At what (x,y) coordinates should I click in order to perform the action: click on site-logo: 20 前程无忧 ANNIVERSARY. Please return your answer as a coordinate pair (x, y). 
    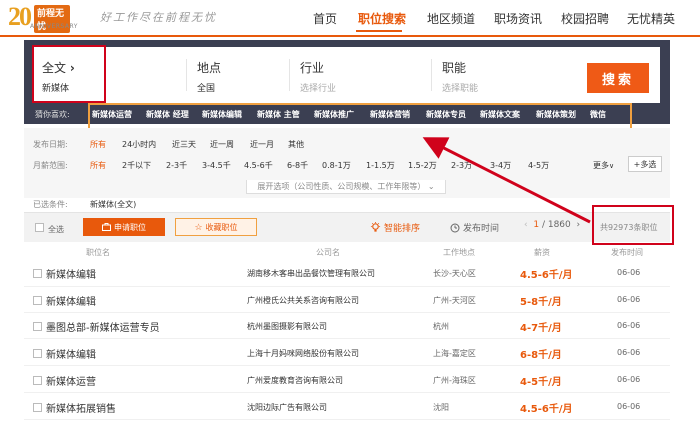
    Looking at the image, I should click on (42, 17).